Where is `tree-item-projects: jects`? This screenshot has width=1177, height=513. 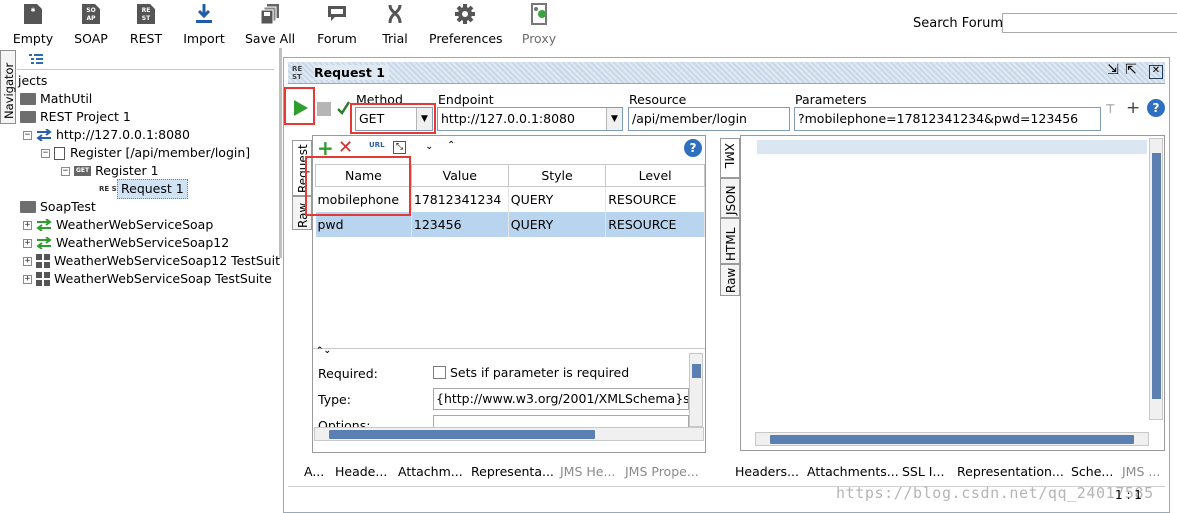 tree-item-projects: jects is located at coordinates (32, 81).